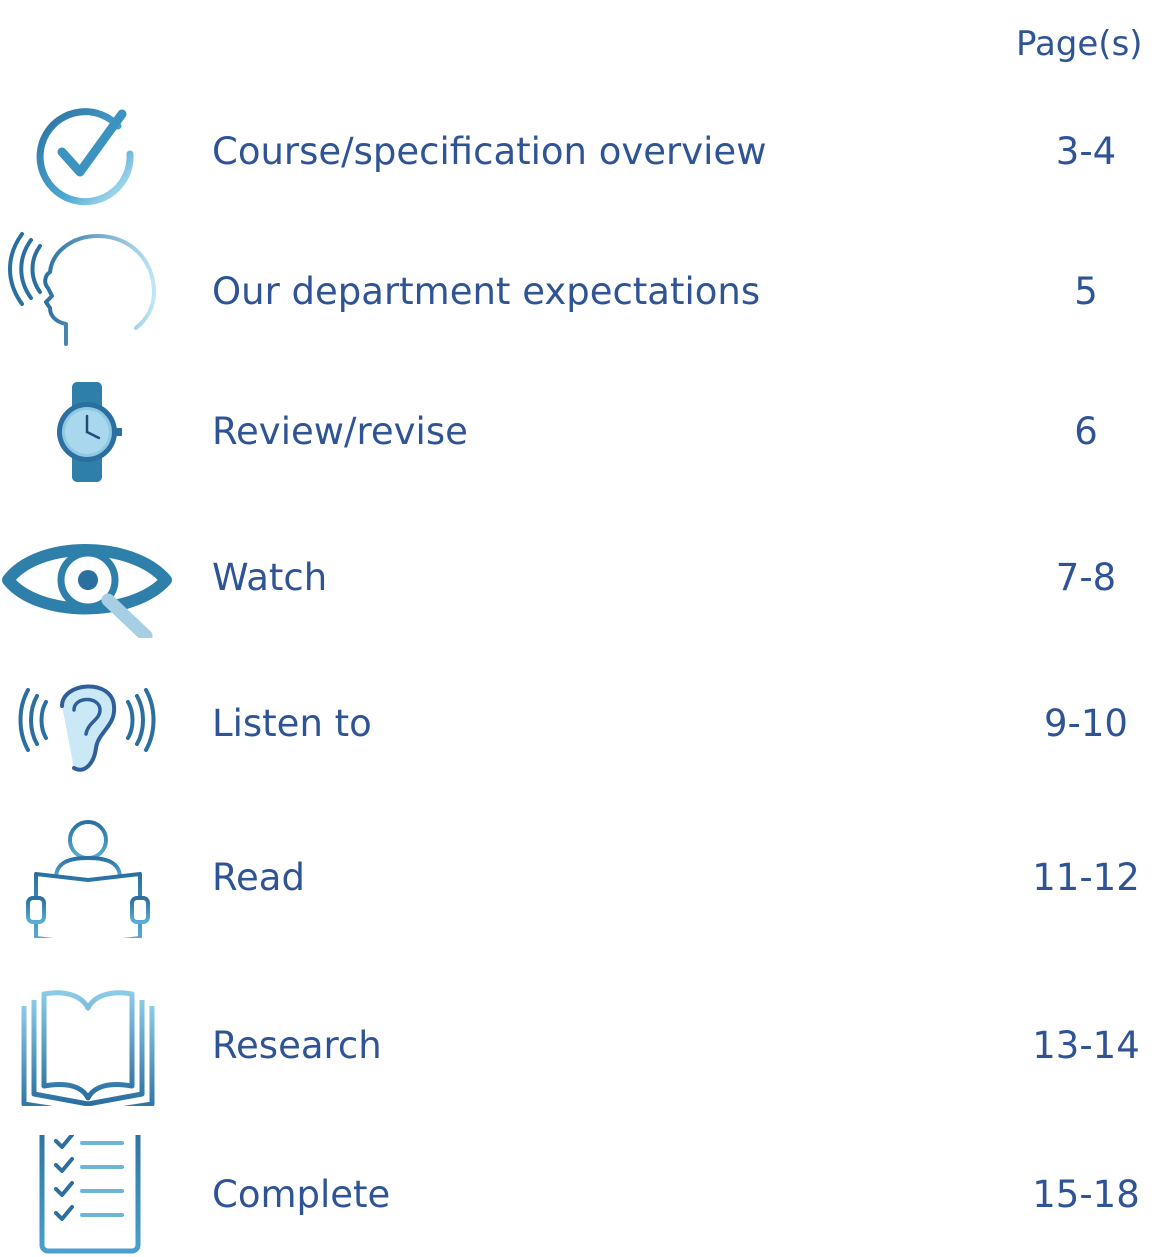  What do you see at coordinates (1086, 1045) in the screenshot?
I see `item-pages: 13-14` at bounding box center [1086, 1045].